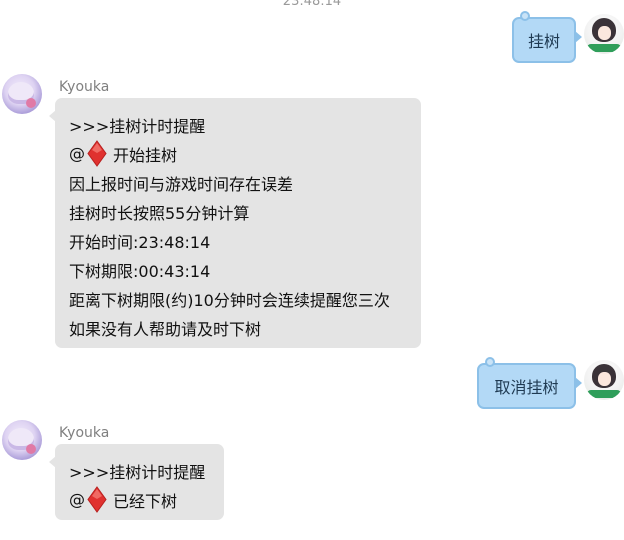 This screenshot has height=540, width=624. I want to click on message-timestamp: 23:48:14, so click(312, 4).